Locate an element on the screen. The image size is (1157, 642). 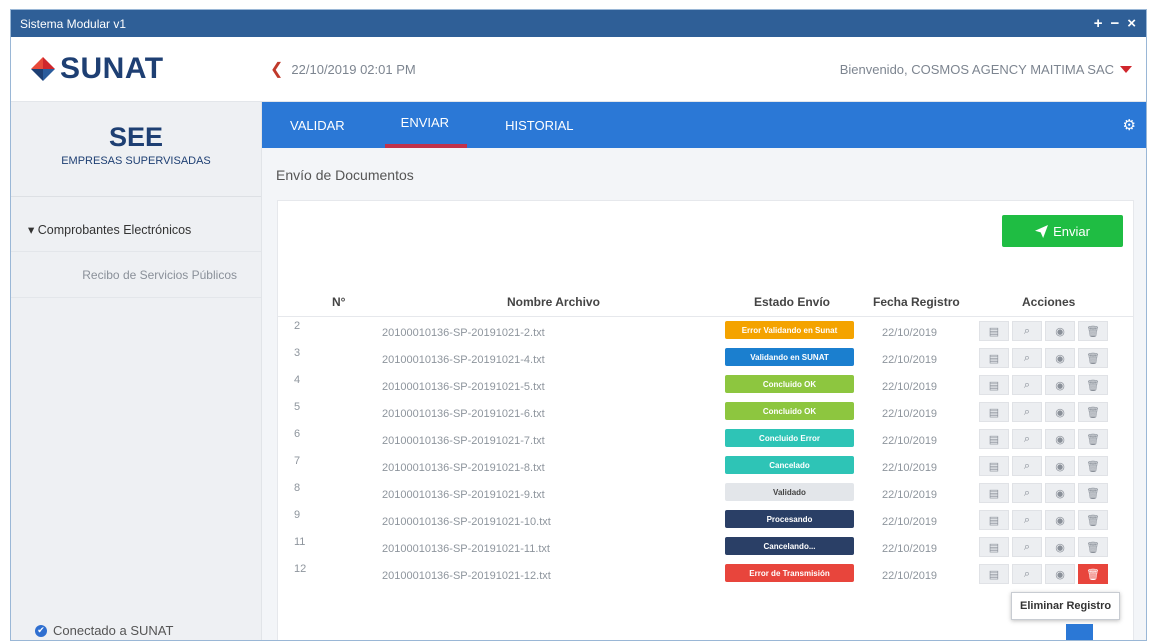
row-number: 11 is located at coordinates (300, 542).